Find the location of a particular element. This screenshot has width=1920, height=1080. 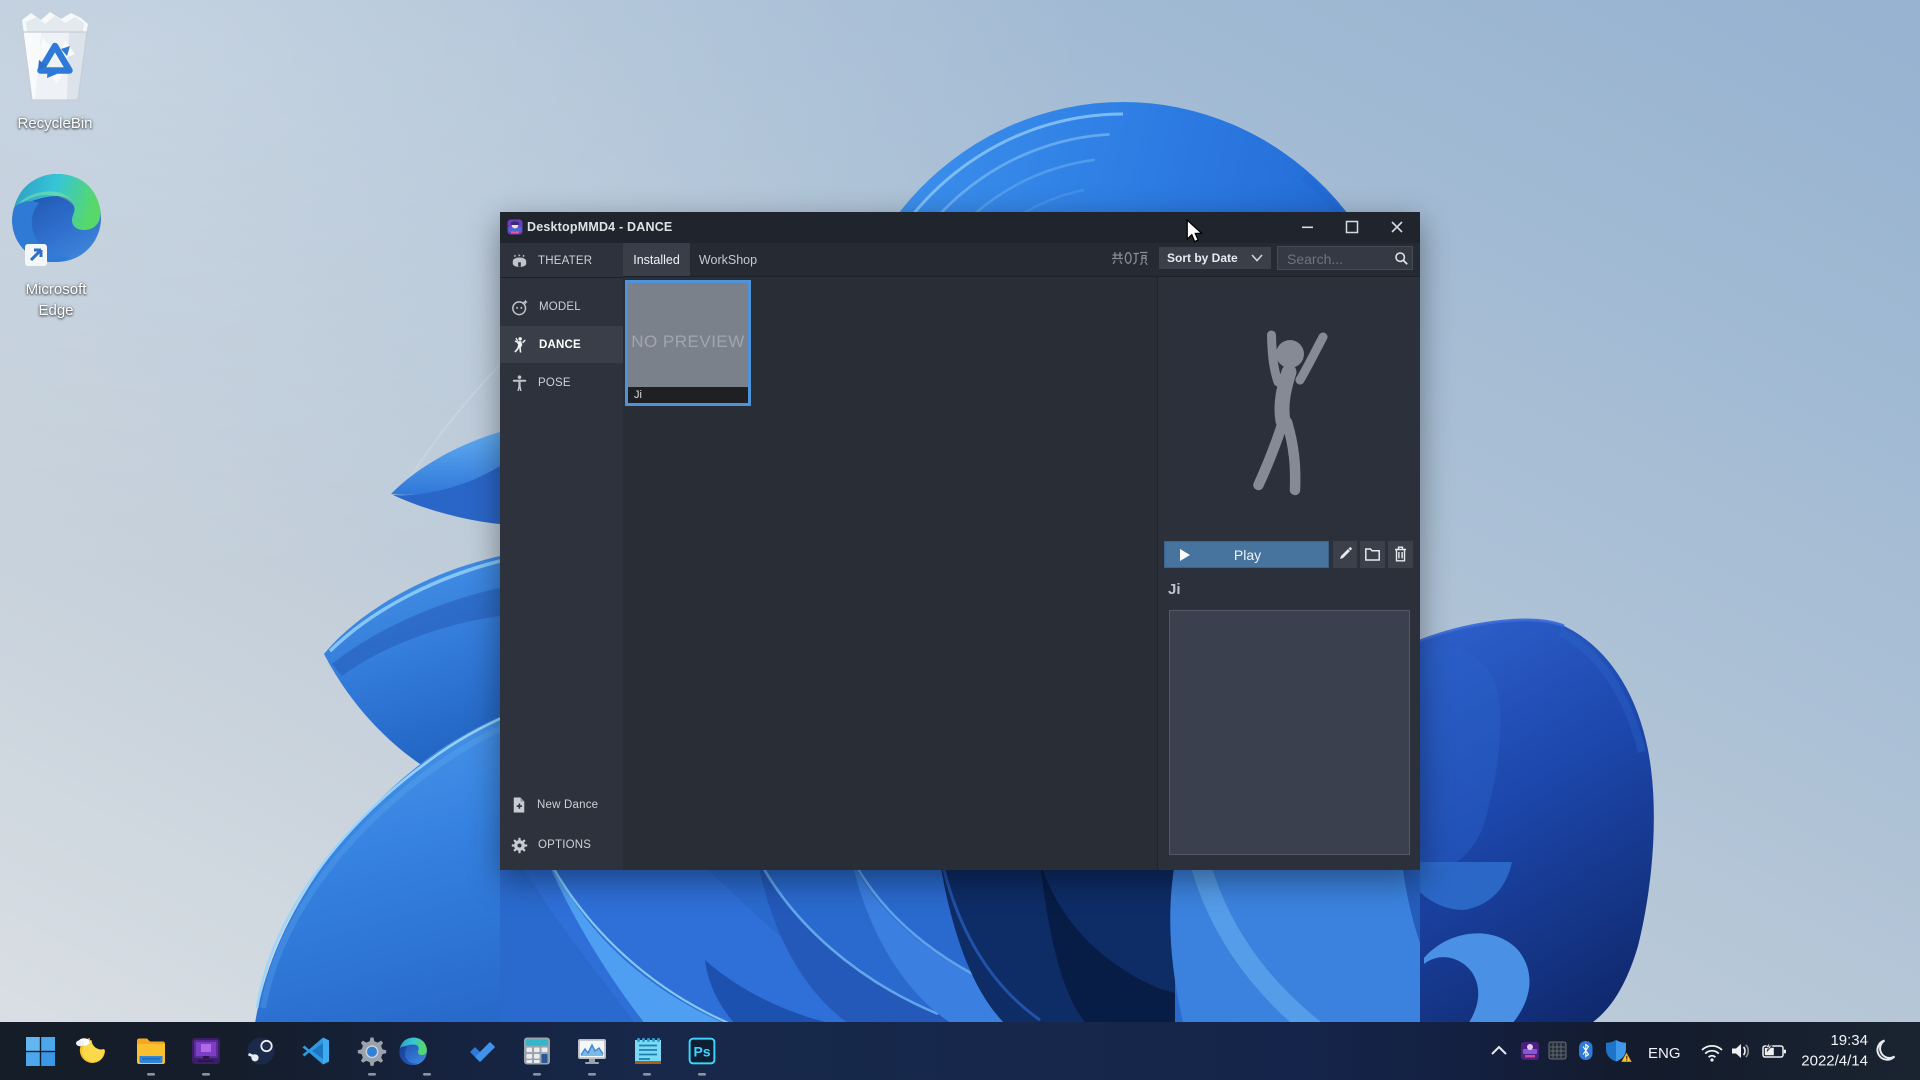

svg-text: 2022/4/14 is located at coordinates (1834, 1061).